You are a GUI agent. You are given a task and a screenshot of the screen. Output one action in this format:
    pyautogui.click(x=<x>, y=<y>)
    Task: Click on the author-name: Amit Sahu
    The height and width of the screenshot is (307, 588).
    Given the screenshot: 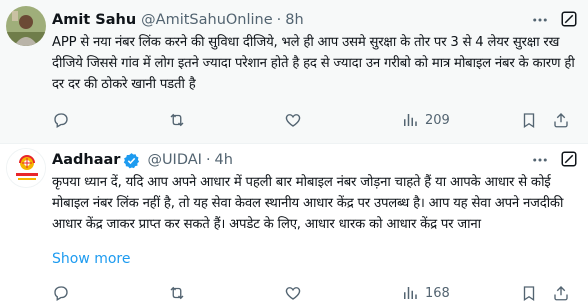 What is the action you would take?
    pyautogui.click(x=94, y=20)
    